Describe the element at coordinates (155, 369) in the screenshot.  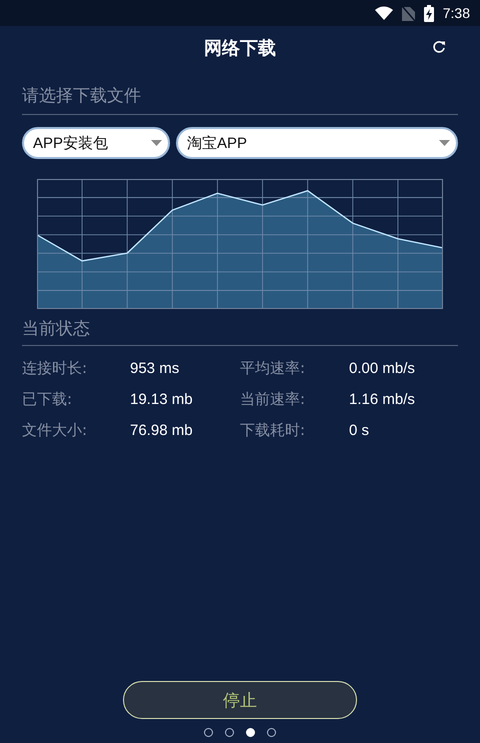
I see `stat-value: 953 ms` at that location.